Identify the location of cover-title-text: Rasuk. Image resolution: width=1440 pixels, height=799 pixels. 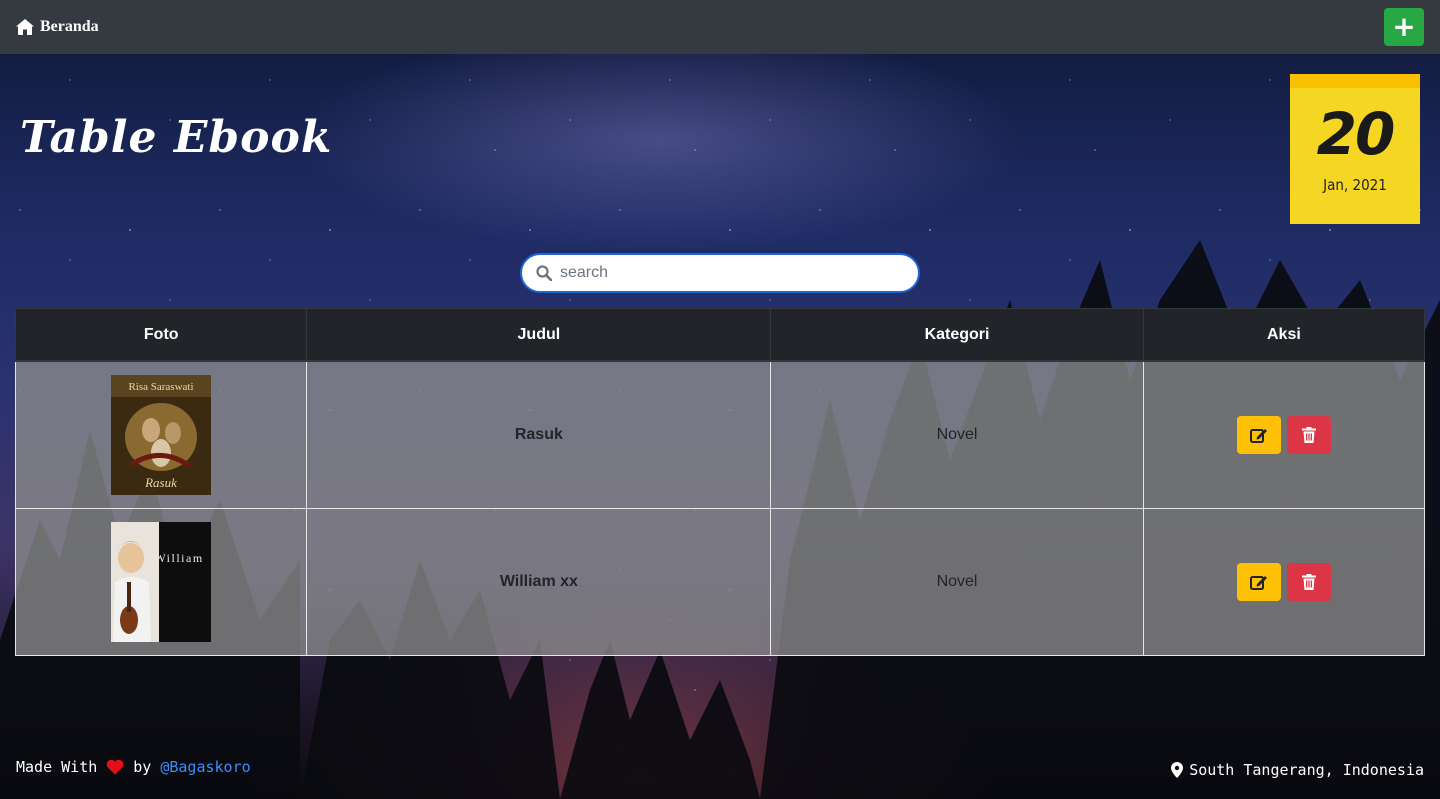
(160, 482).